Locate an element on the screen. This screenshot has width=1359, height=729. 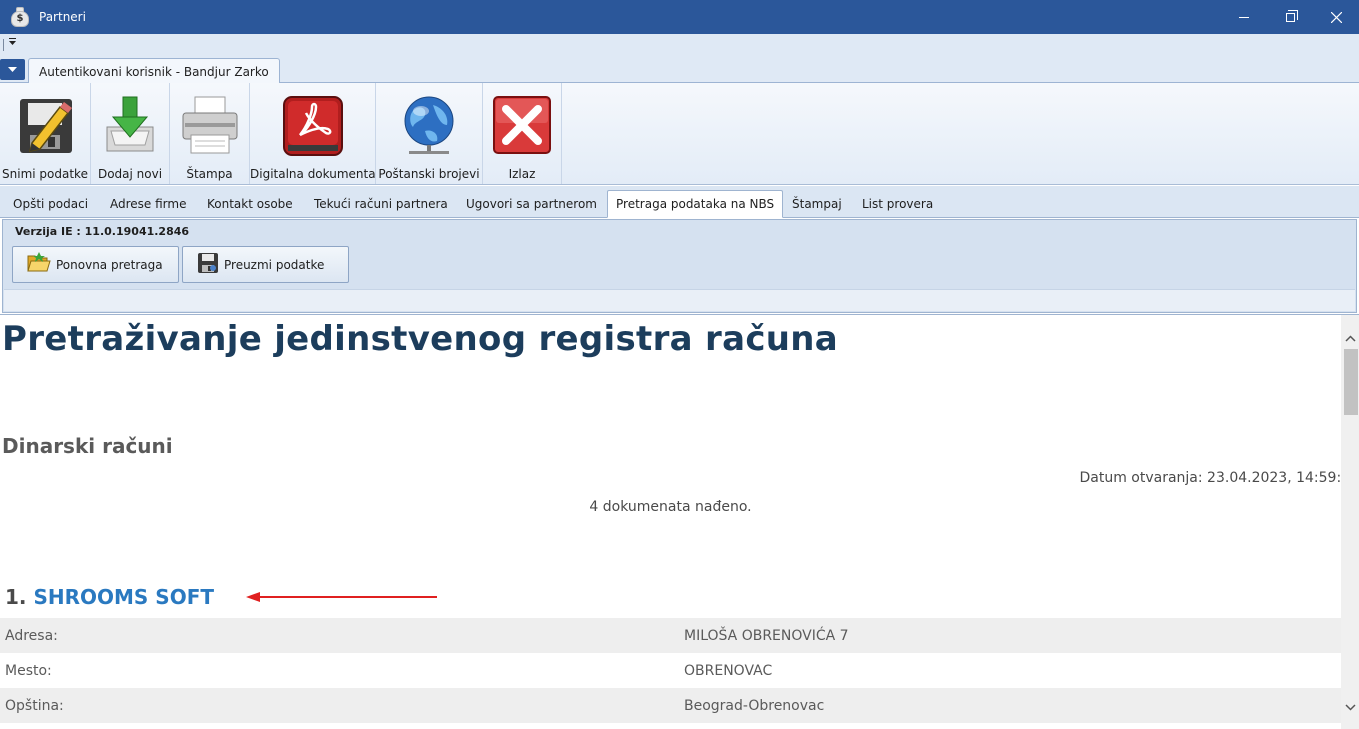
download-icon is located at coordinates (130, 126).